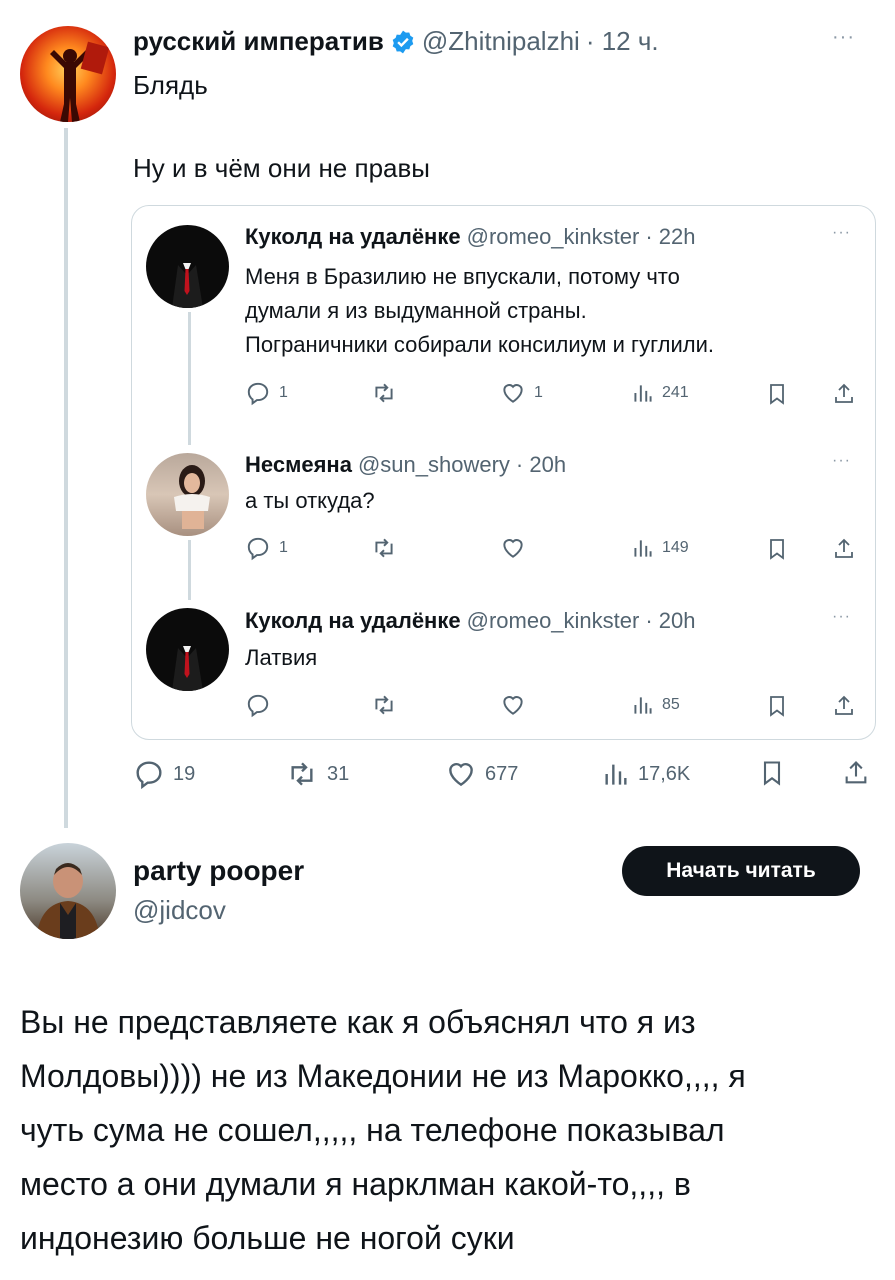  What do you see at coordinates (218, 871) in the screenshot?
I see `profile-name: party pooper` at bounding box center [218, 871].